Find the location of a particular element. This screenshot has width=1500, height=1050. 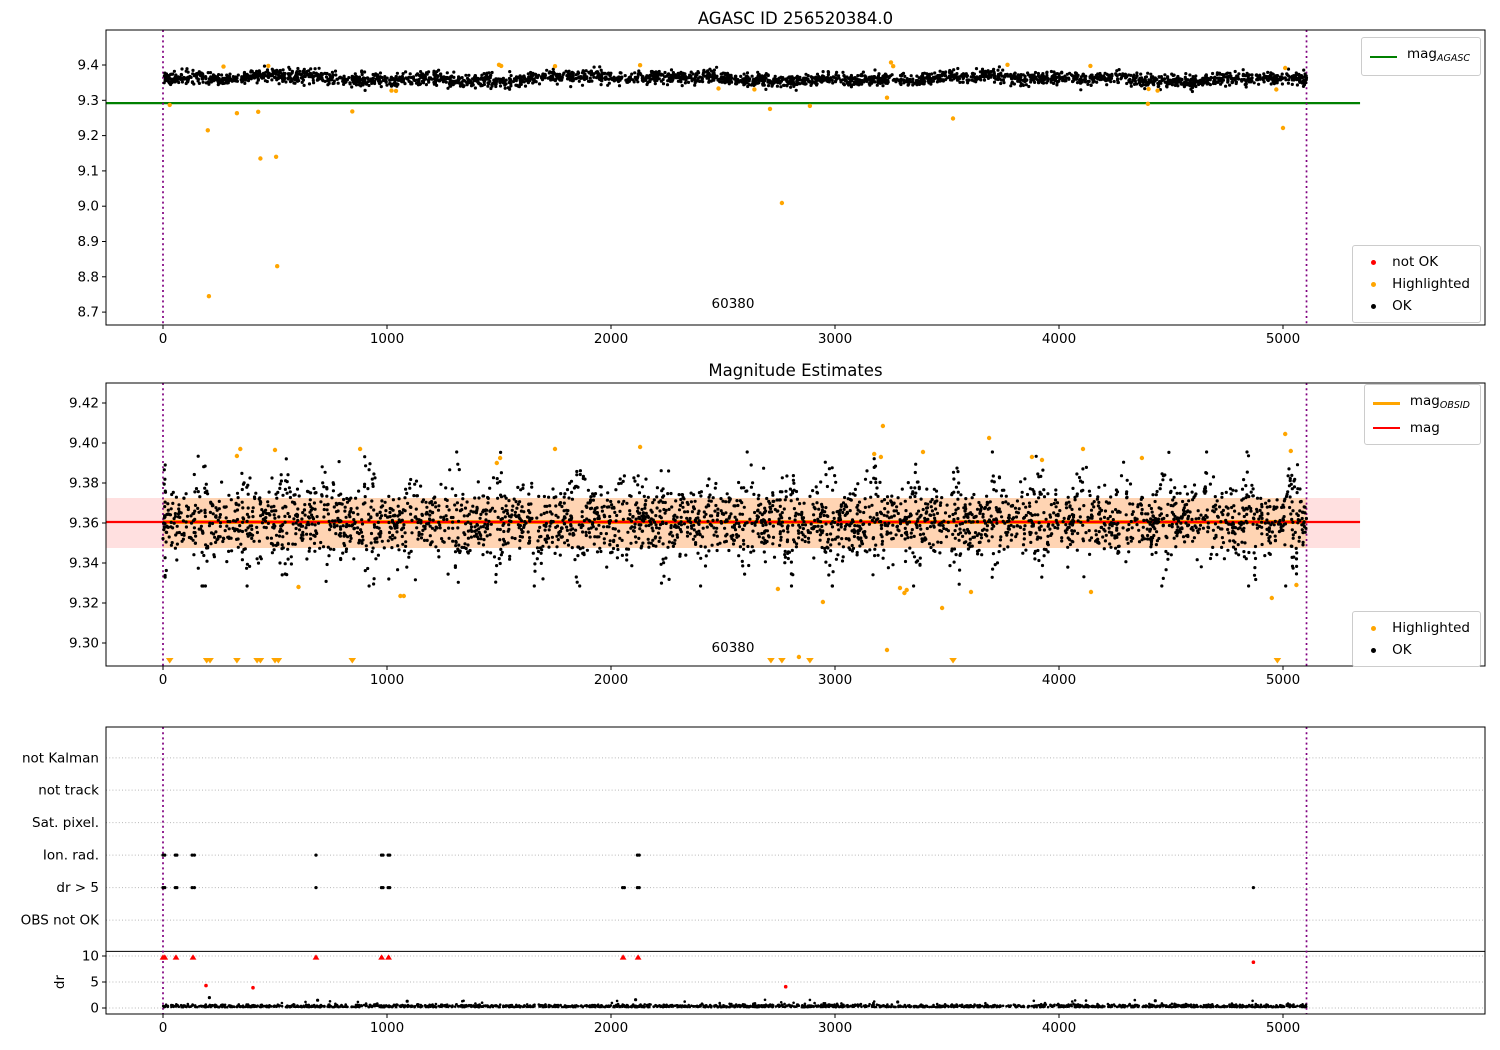

svg-text: 9.2 is located at coordinates (88, 136).